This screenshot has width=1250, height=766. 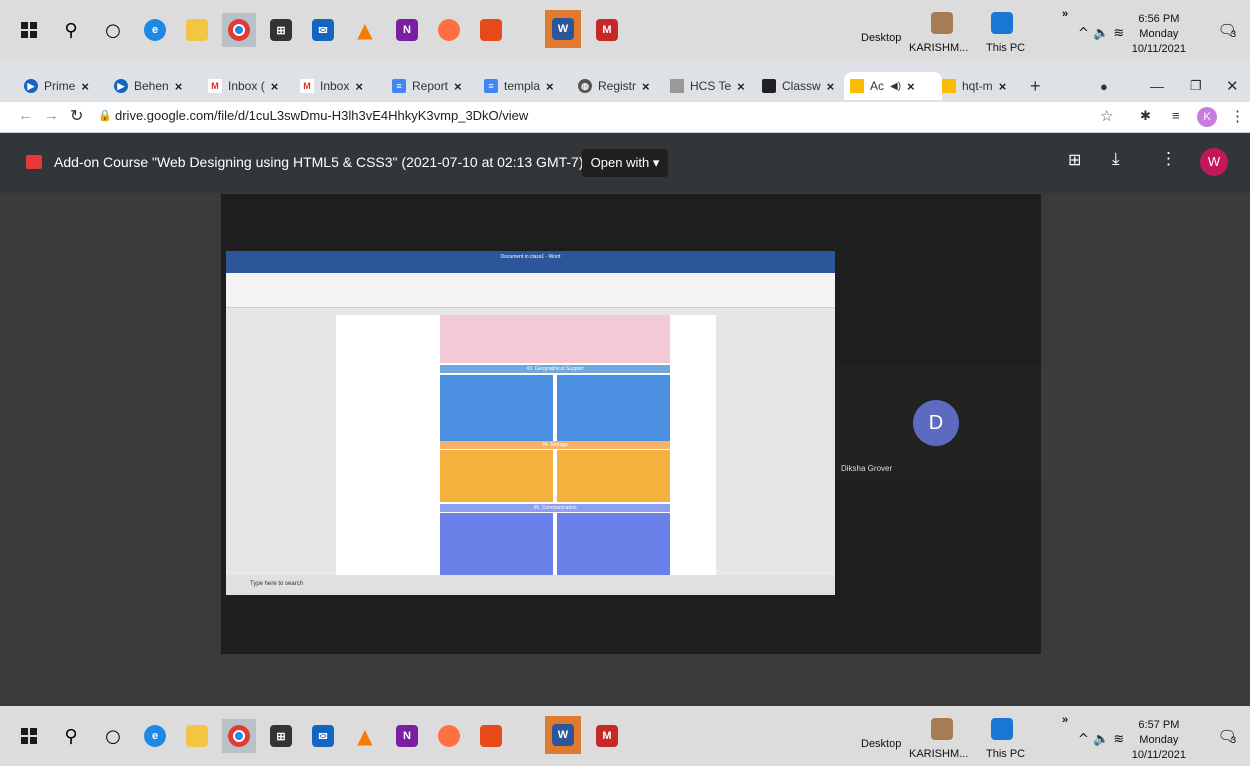 I want to click on tab-template: ≡ templa ×, so click(x=524, y=86).